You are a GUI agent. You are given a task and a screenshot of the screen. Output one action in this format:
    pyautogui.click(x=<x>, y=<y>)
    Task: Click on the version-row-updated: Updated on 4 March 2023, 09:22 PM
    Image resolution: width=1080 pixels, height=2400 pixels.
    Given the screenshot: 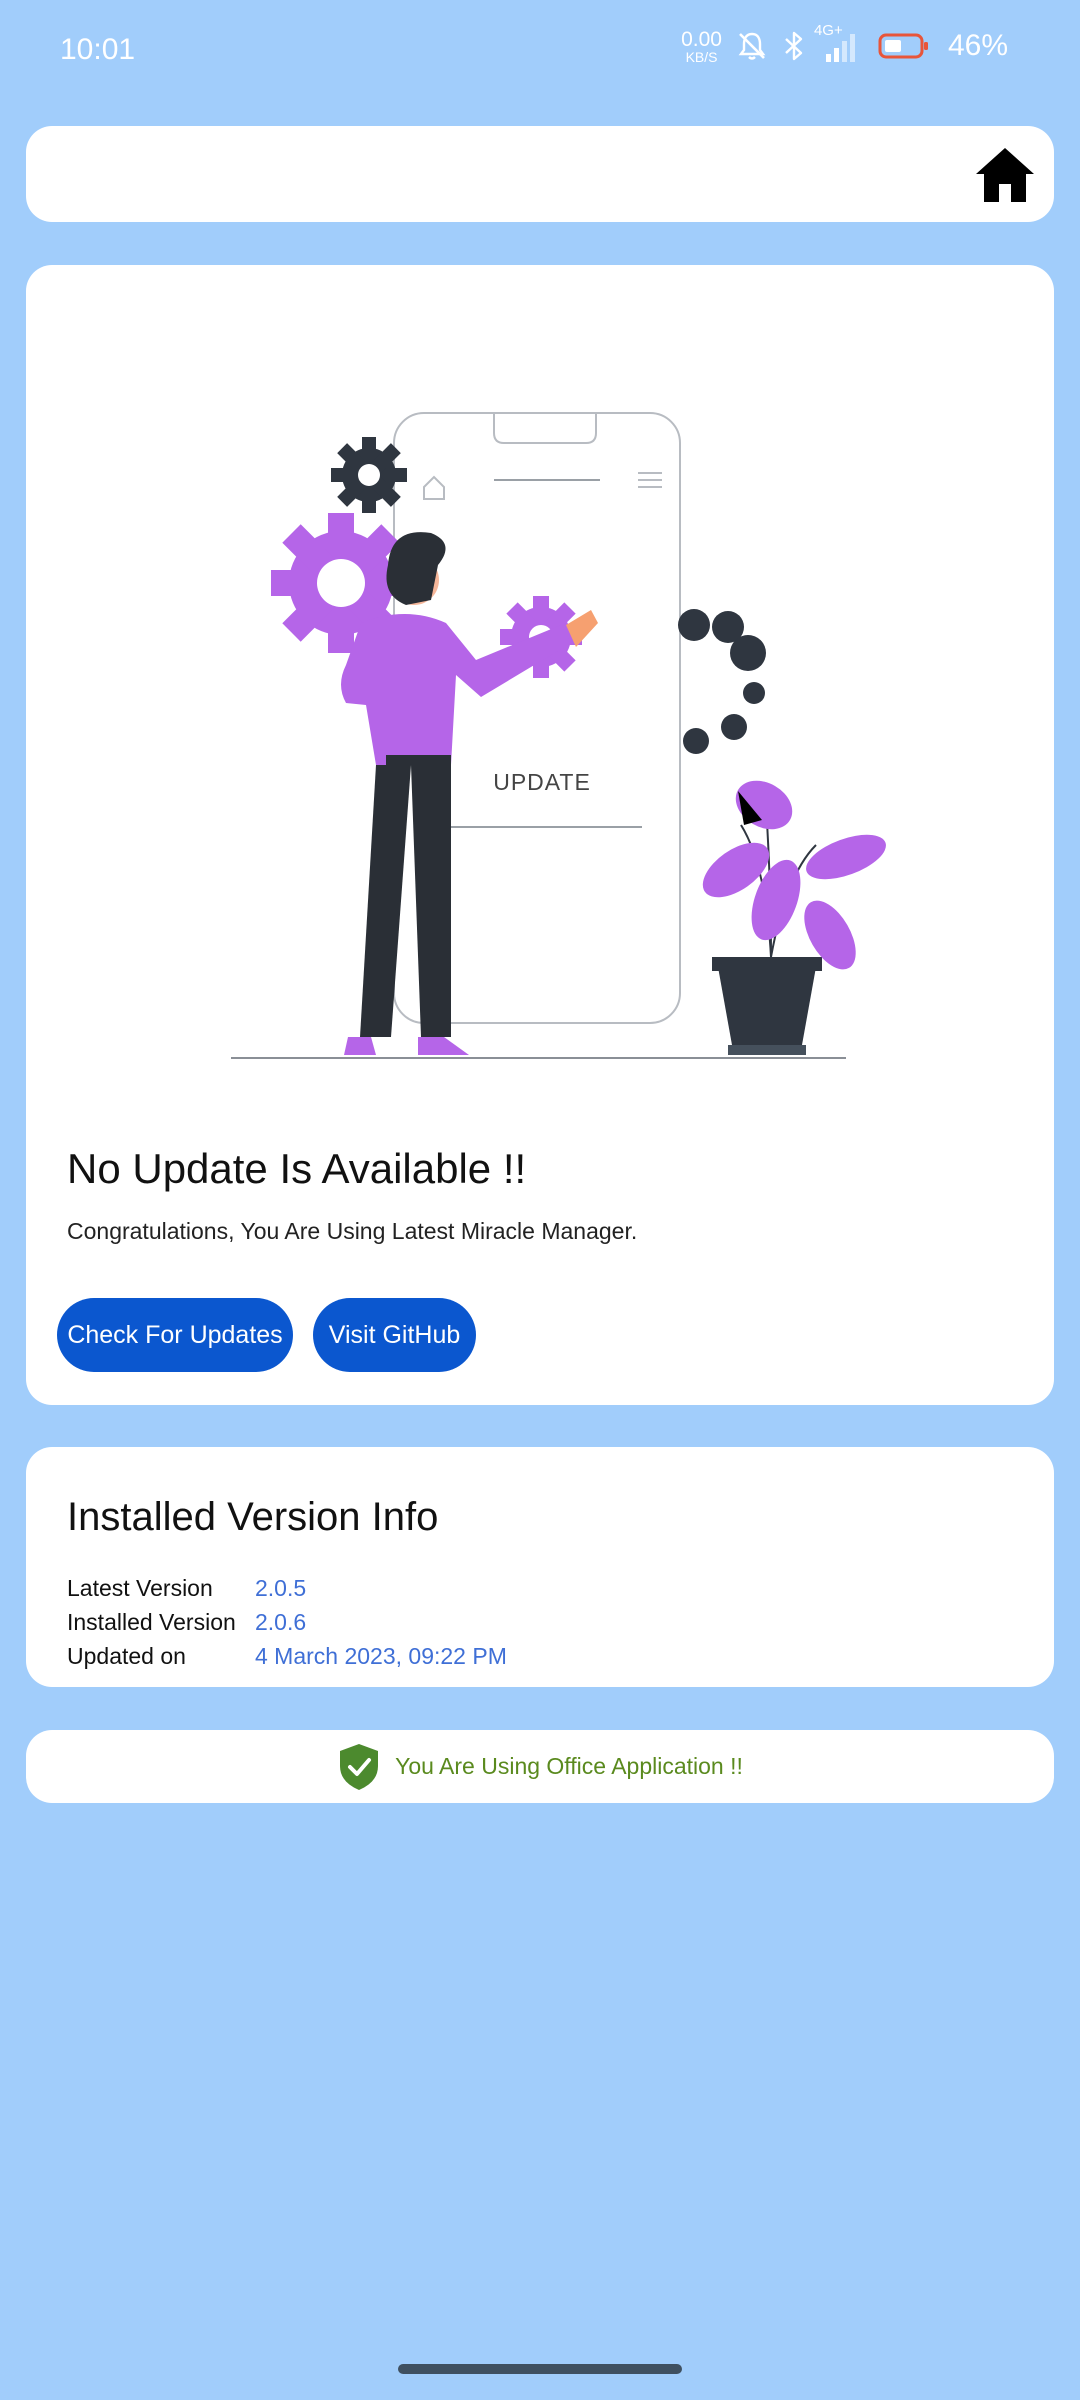 What is the action you would take?
    pyautogui.click(x=287, y=1656)
    